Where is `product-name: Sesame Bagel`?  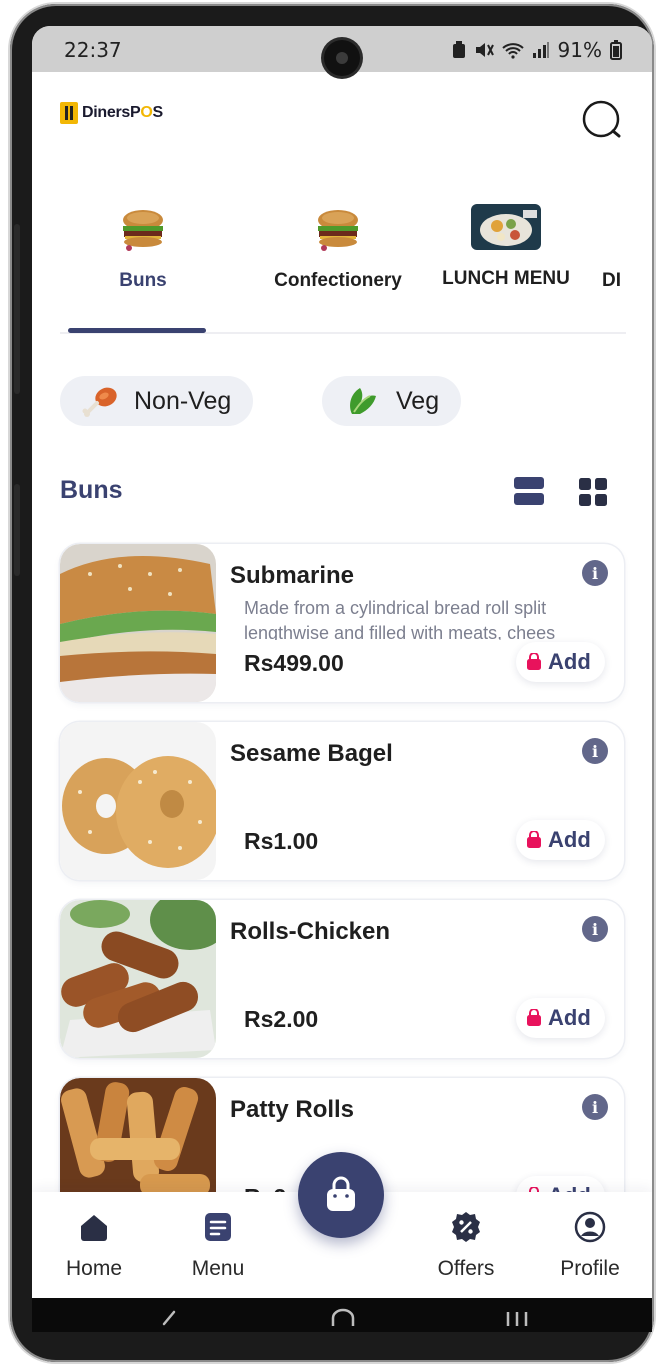 product-name: Sesame Bagel is located at coordinates (311, 753).